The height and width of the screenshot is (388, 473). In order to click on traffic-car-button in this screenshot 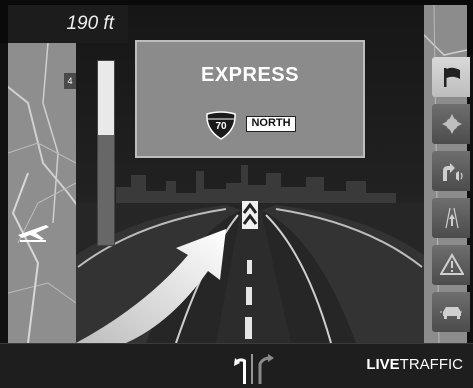, I will do `click(452, 312)`.